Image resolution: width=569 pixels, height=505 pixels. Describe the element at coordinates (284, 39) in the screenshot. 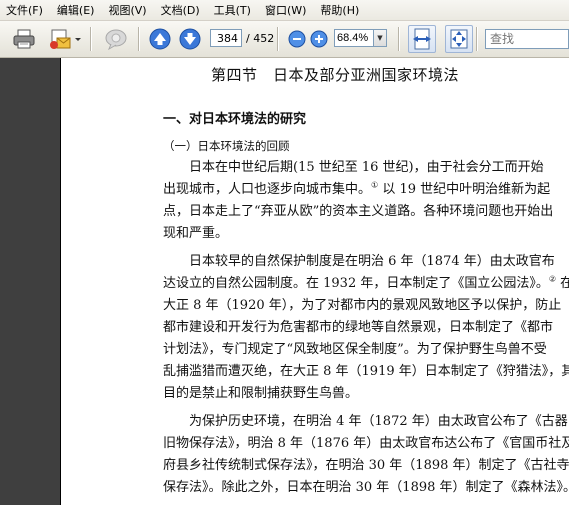

I see `toolbar` at that location.